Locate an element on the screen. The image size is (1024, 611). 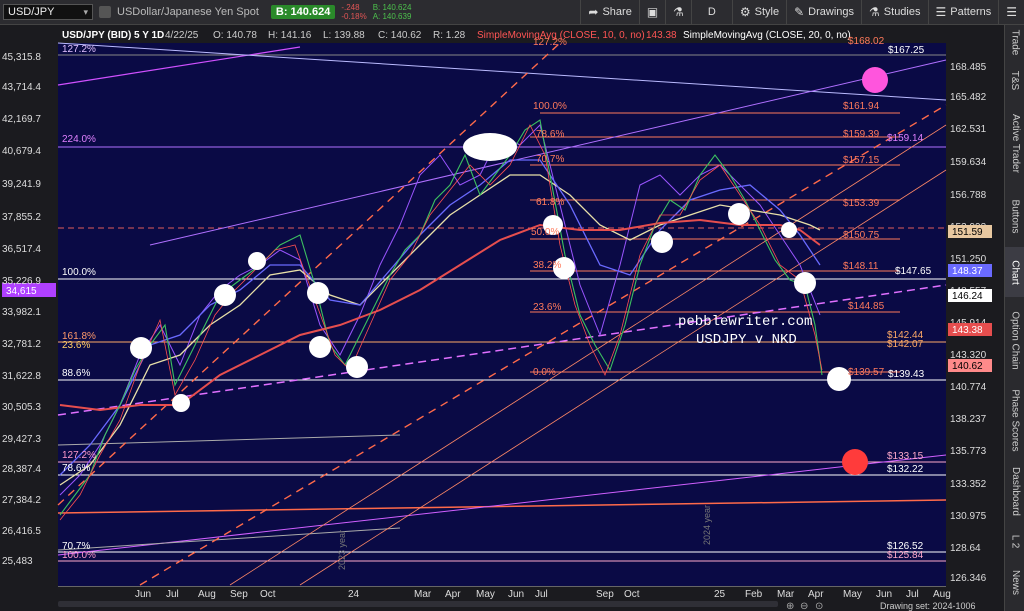
price-tag-143: 143.38 is located at coordinates (967, 330).